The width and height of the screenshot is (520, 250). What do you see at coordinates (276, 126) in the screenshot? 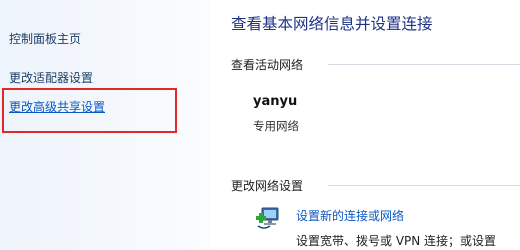
I see `network-type: 专用网络` at bounding box center [276, 126].